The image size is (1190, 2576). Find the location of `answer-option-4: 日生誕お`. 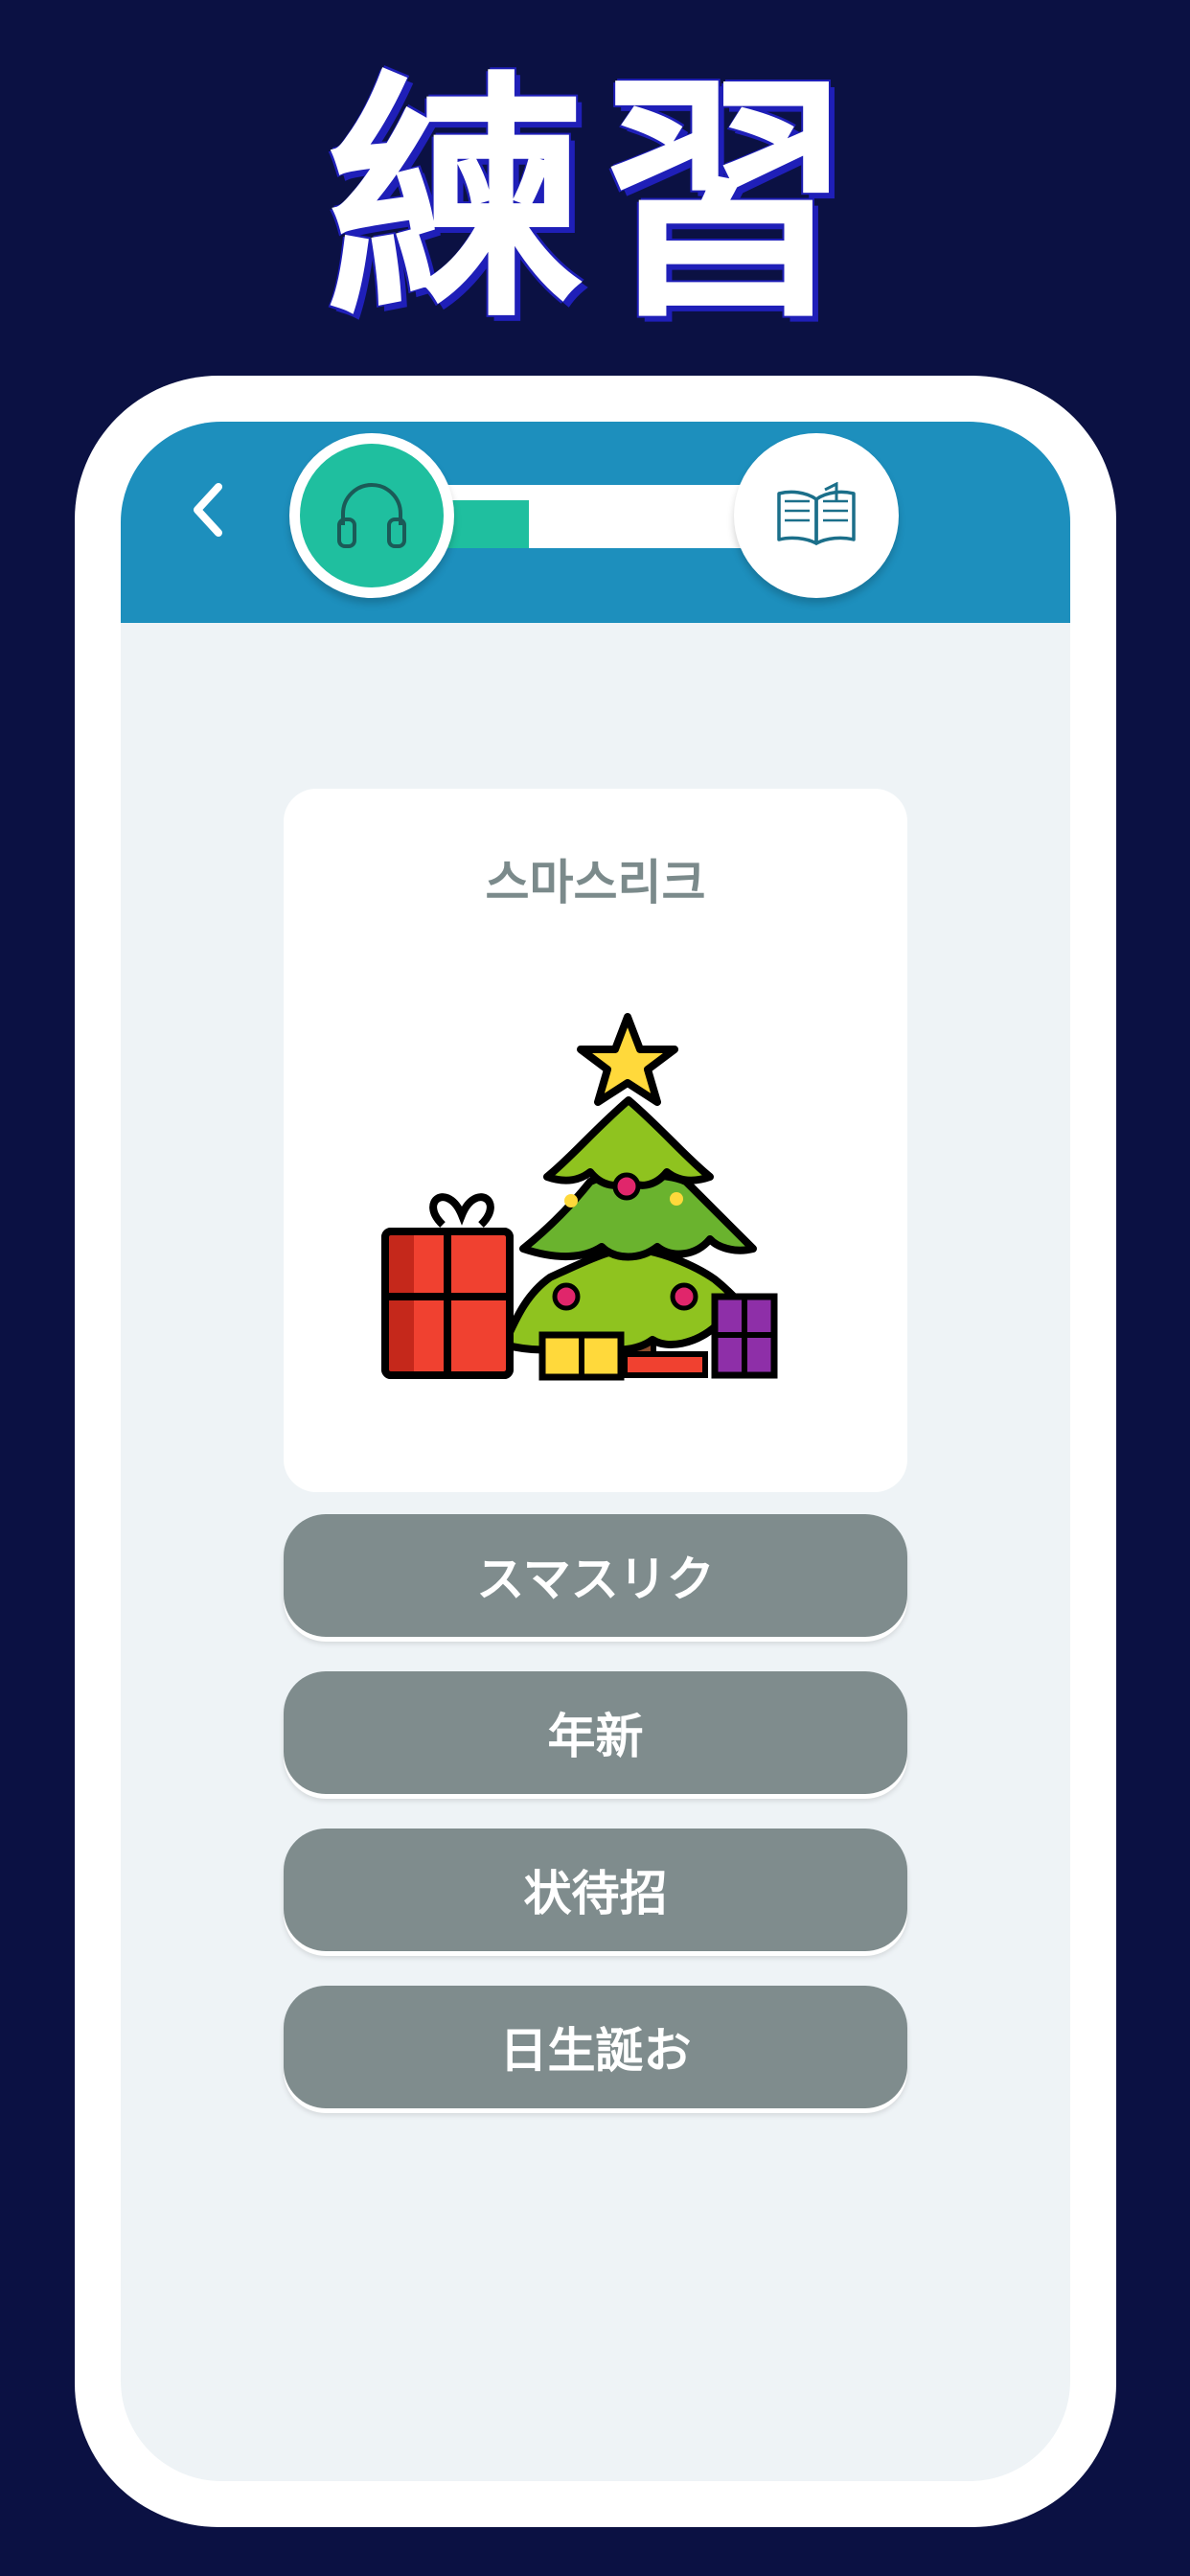

answer-option-4: 日生誕お is located at coordinates (595, 2047).